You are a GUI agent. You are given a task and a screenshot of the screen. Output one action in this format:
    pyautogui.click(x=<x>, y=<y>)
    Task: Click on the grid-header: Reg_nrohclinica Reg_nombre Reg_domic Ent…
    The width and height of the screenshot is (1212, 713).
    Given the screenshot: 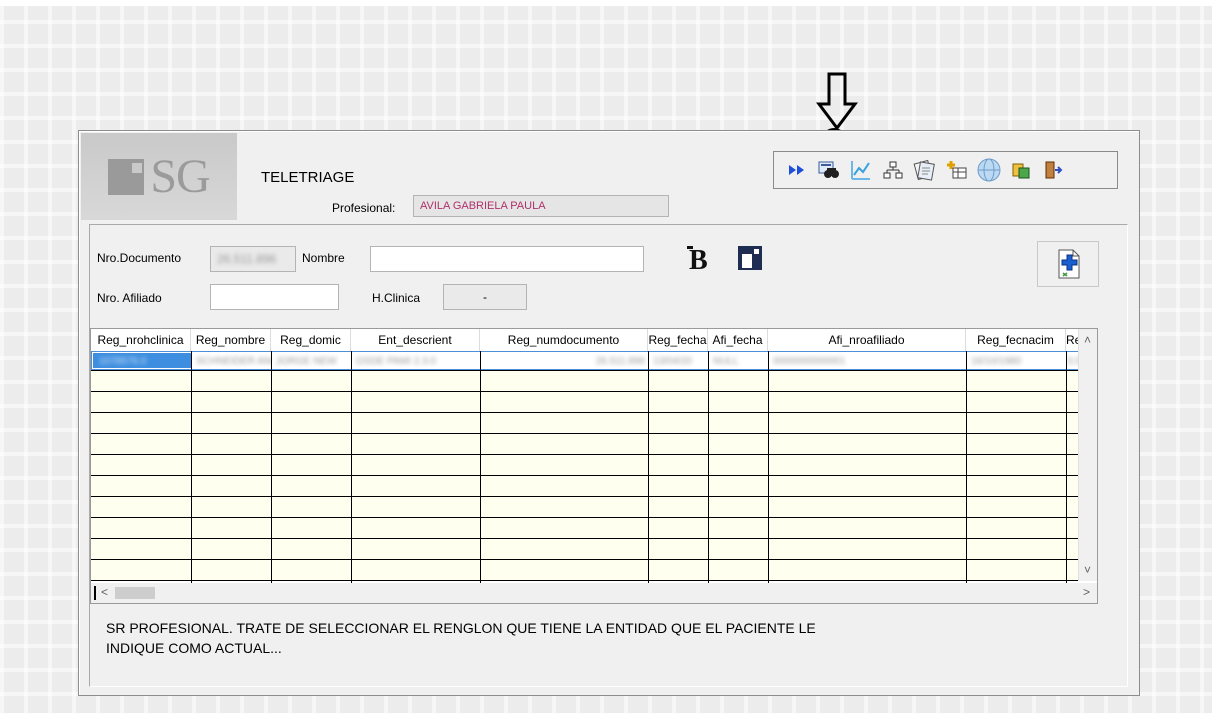 What is the action you would take?
    pyautogui.click(x=585, y=340)
    